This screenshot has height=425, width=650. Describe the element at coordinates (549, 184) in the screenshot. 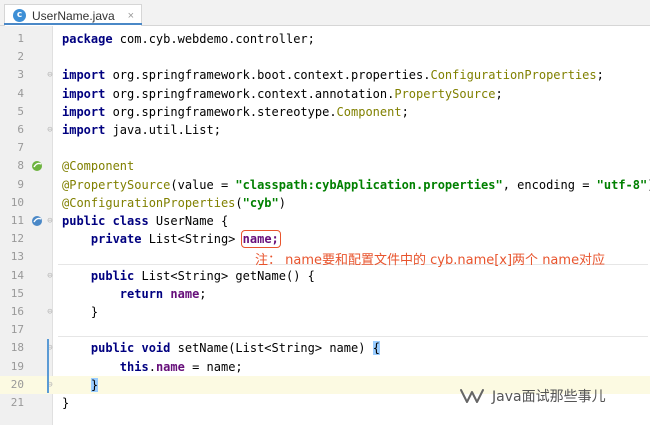

I see `code-token: , encoding =` at that location.